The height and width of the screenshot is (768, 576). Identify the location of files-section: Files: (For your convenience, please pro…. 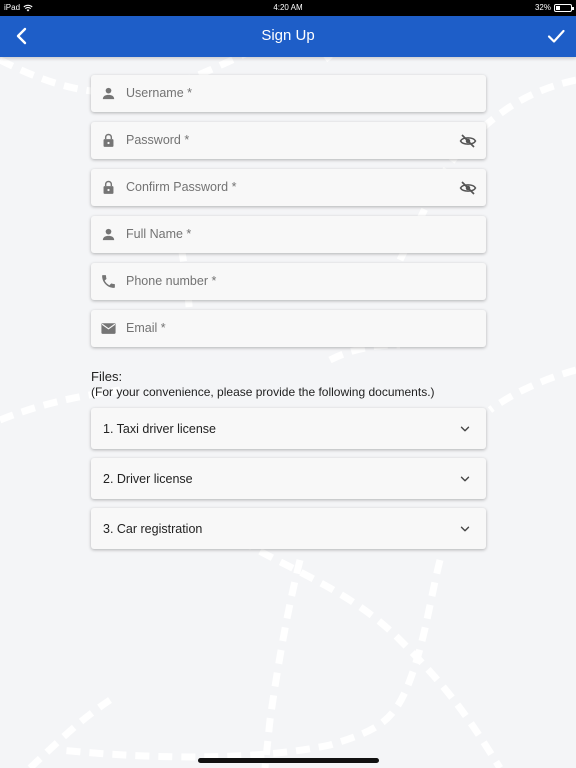
(288, 384).